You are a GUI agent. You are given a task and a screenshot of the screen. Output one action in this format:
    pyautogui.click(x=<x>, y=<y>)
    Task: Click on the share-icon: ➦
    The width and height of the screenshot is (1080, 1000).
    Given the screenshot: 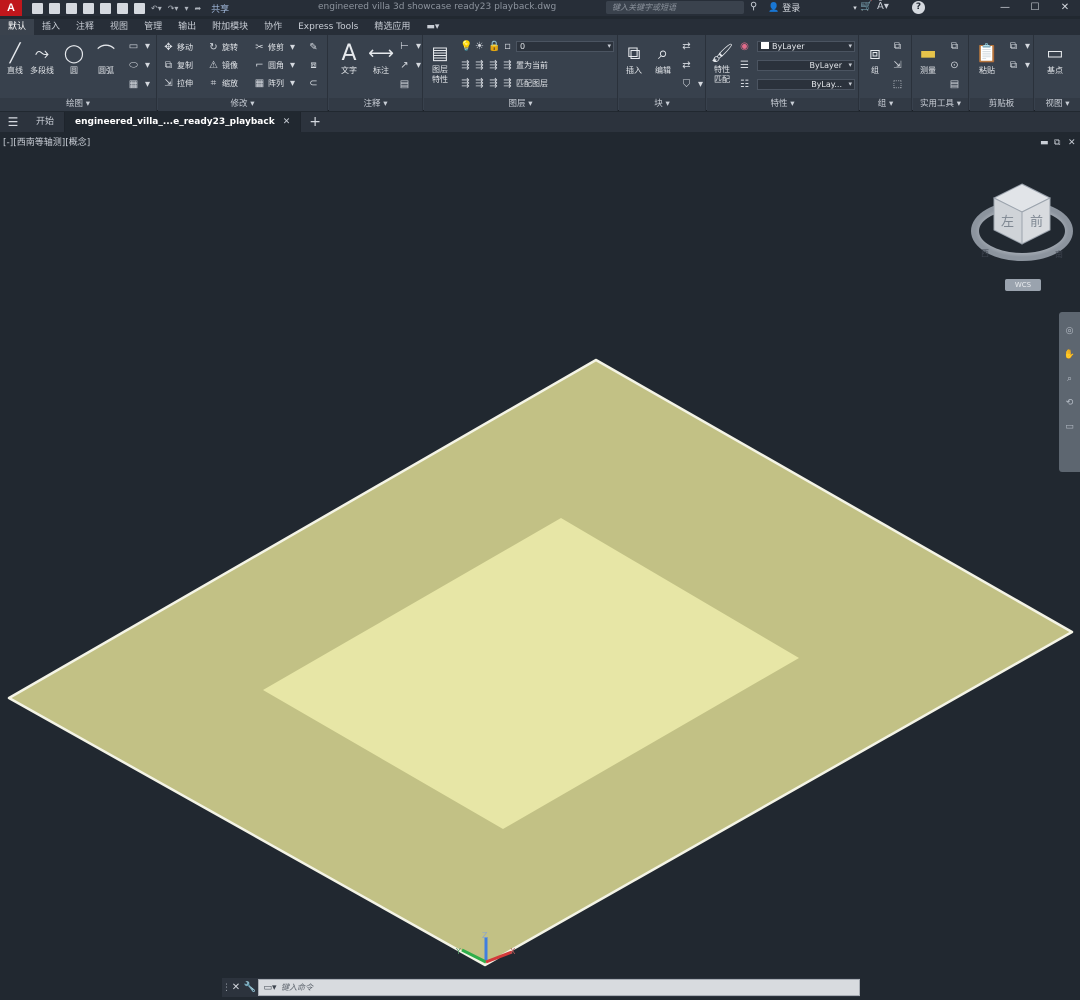 What is the action you would take?
    pyautogui.click(x=197, y=8)
    